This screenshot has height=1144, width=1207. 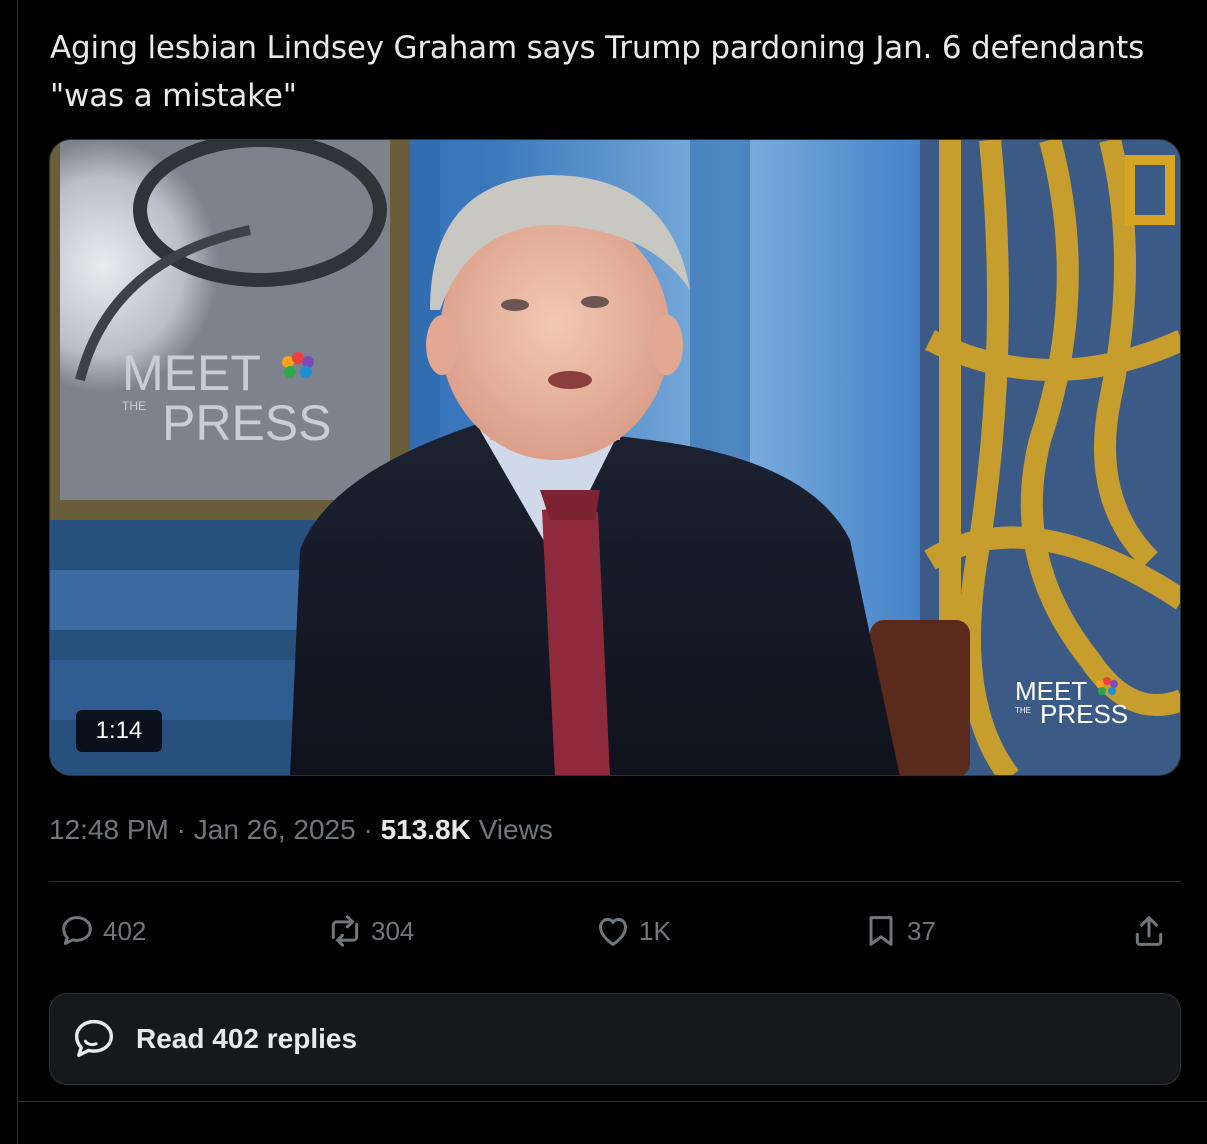 I want to click on tweet-actions-bar: 402 304 1K 37, so click(x=615, y=931).